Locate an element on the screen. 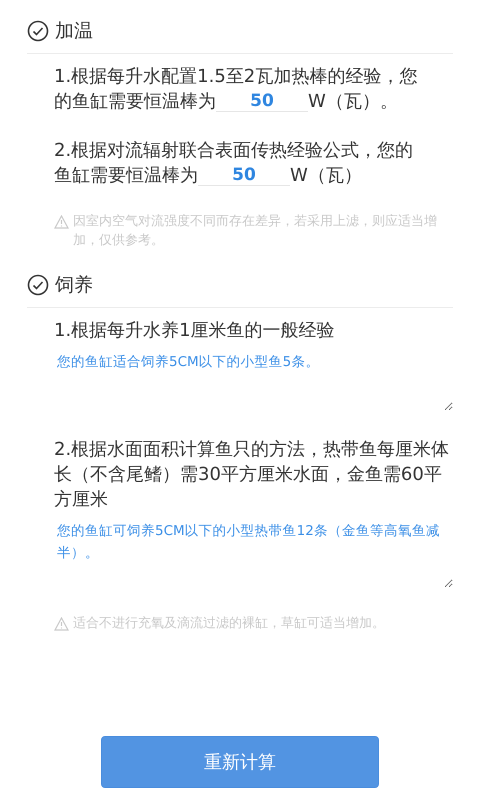 The width and height of the screenshot is (480, 800). section-title: 加温 is located at coordinates (74, 31).